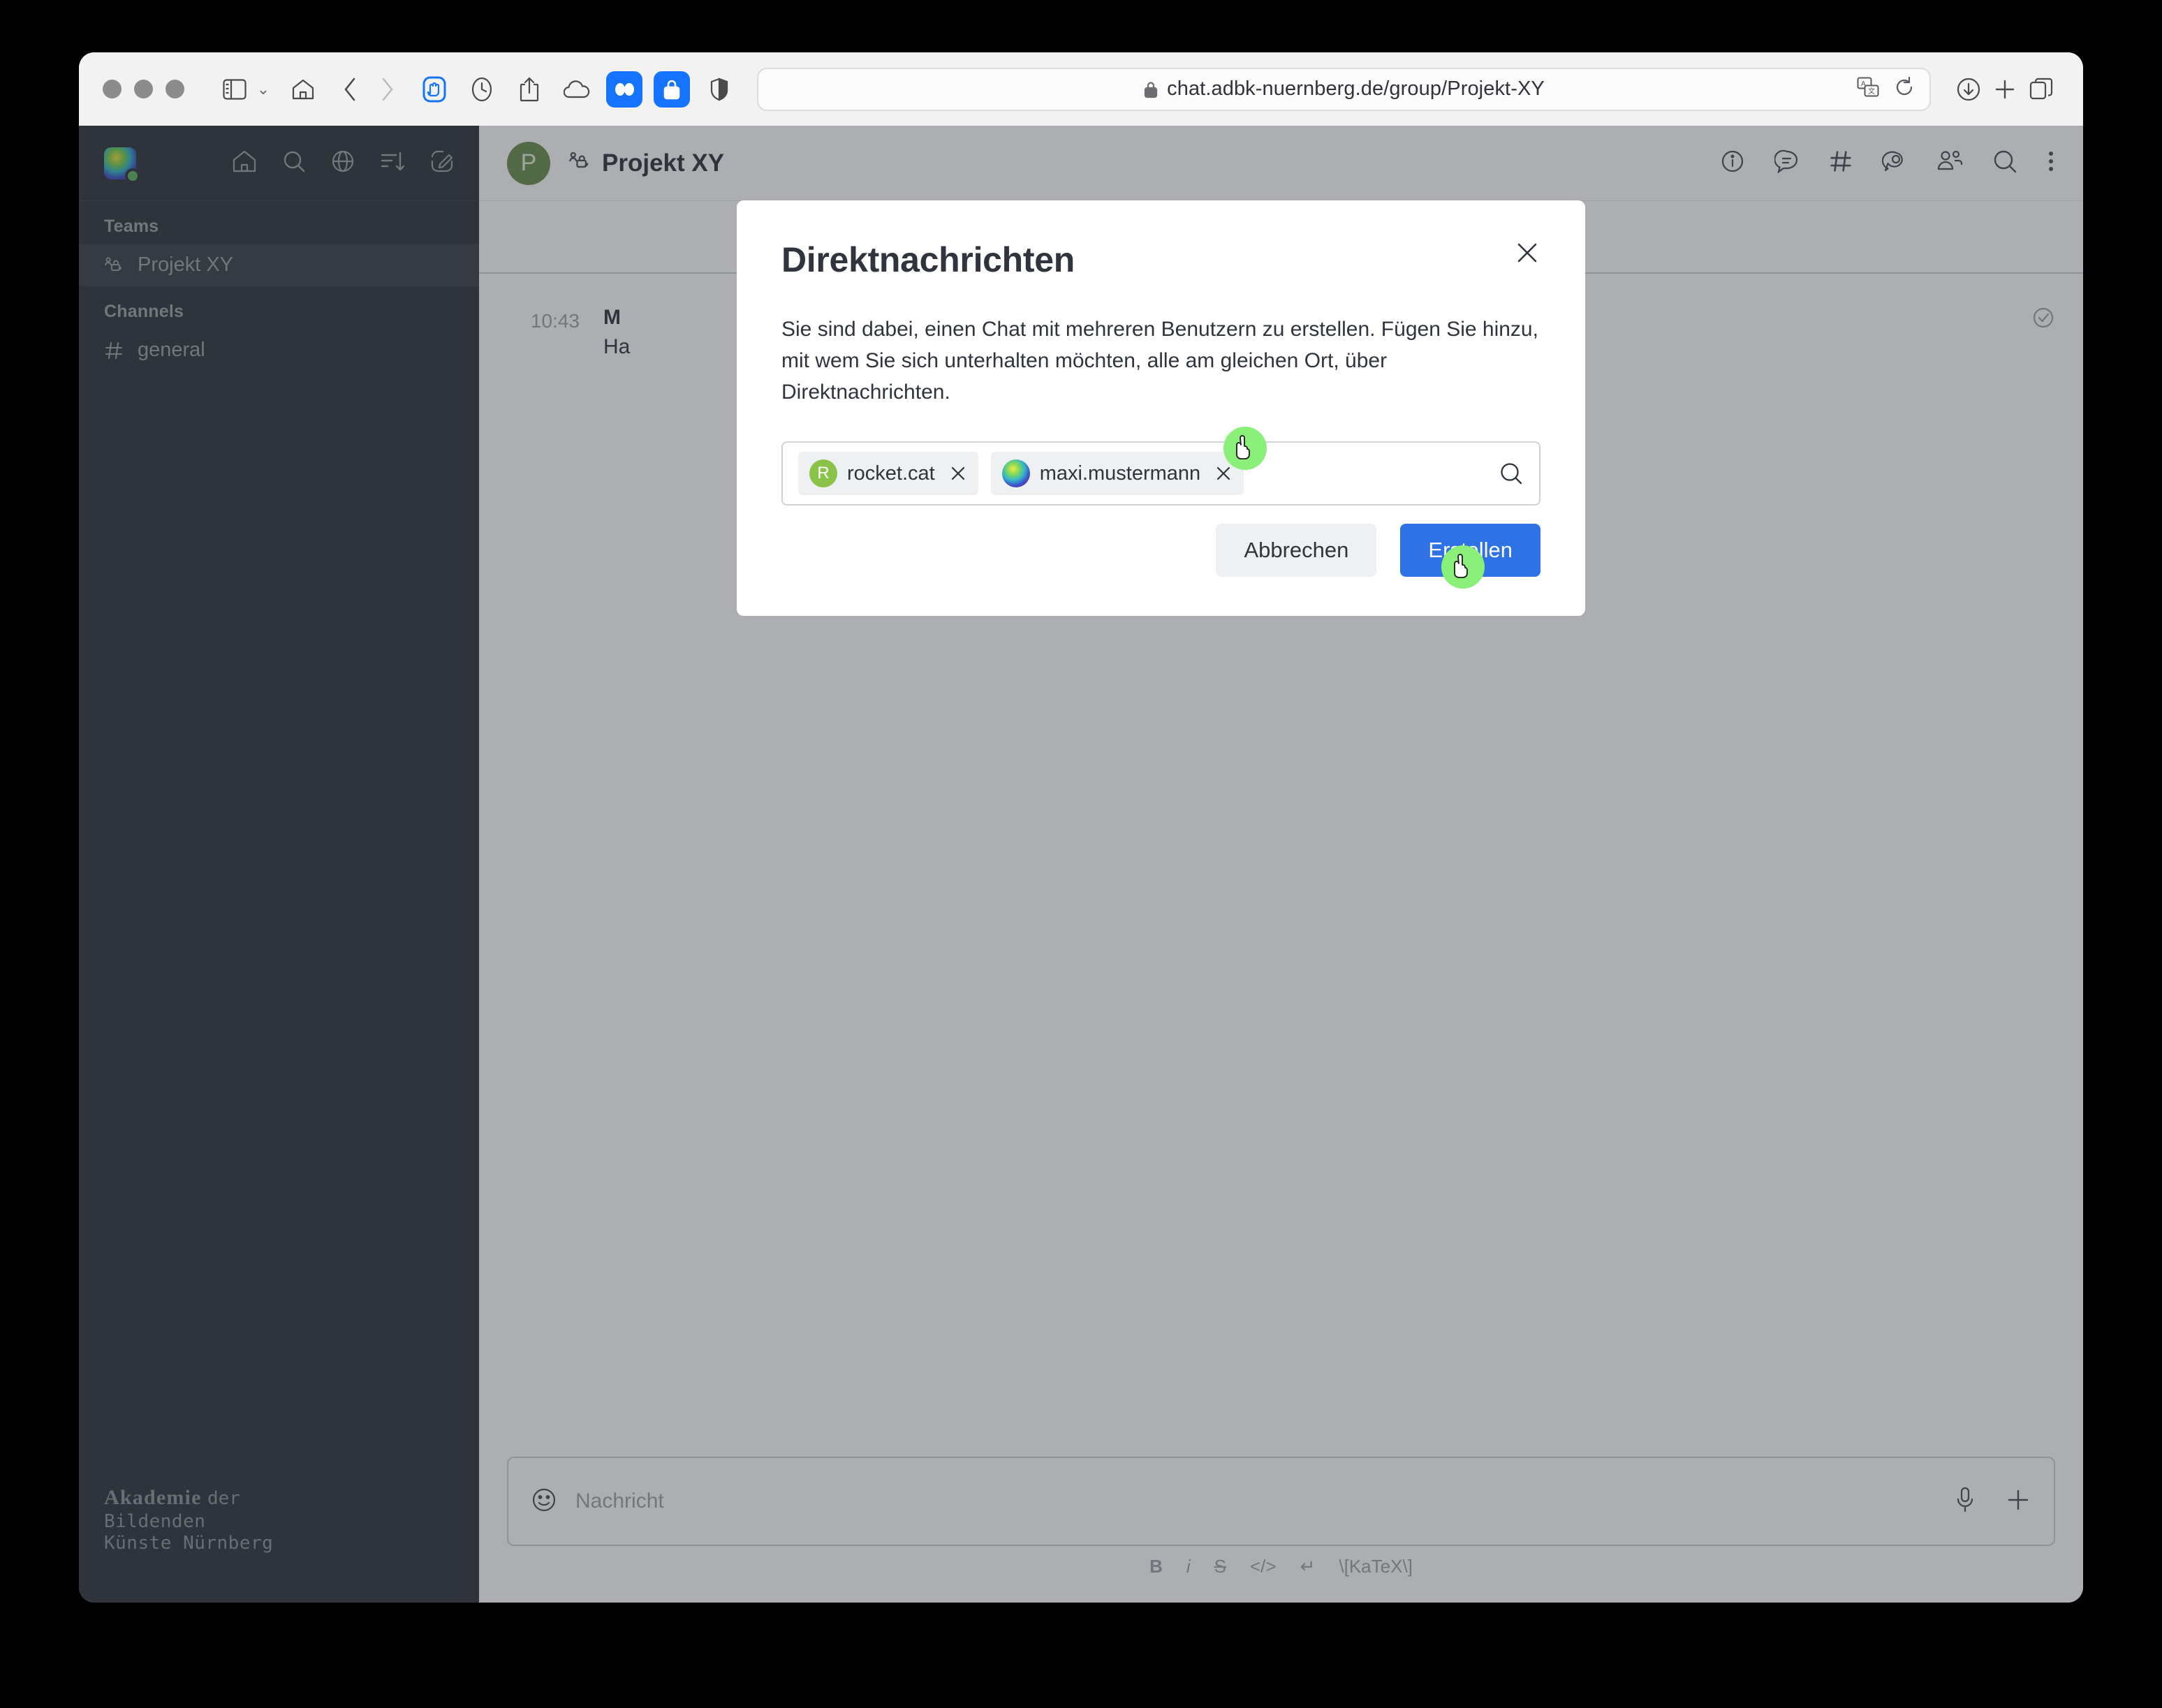 The image size is (2162, 1708). I want to click on share-icon, so click(529, 89).